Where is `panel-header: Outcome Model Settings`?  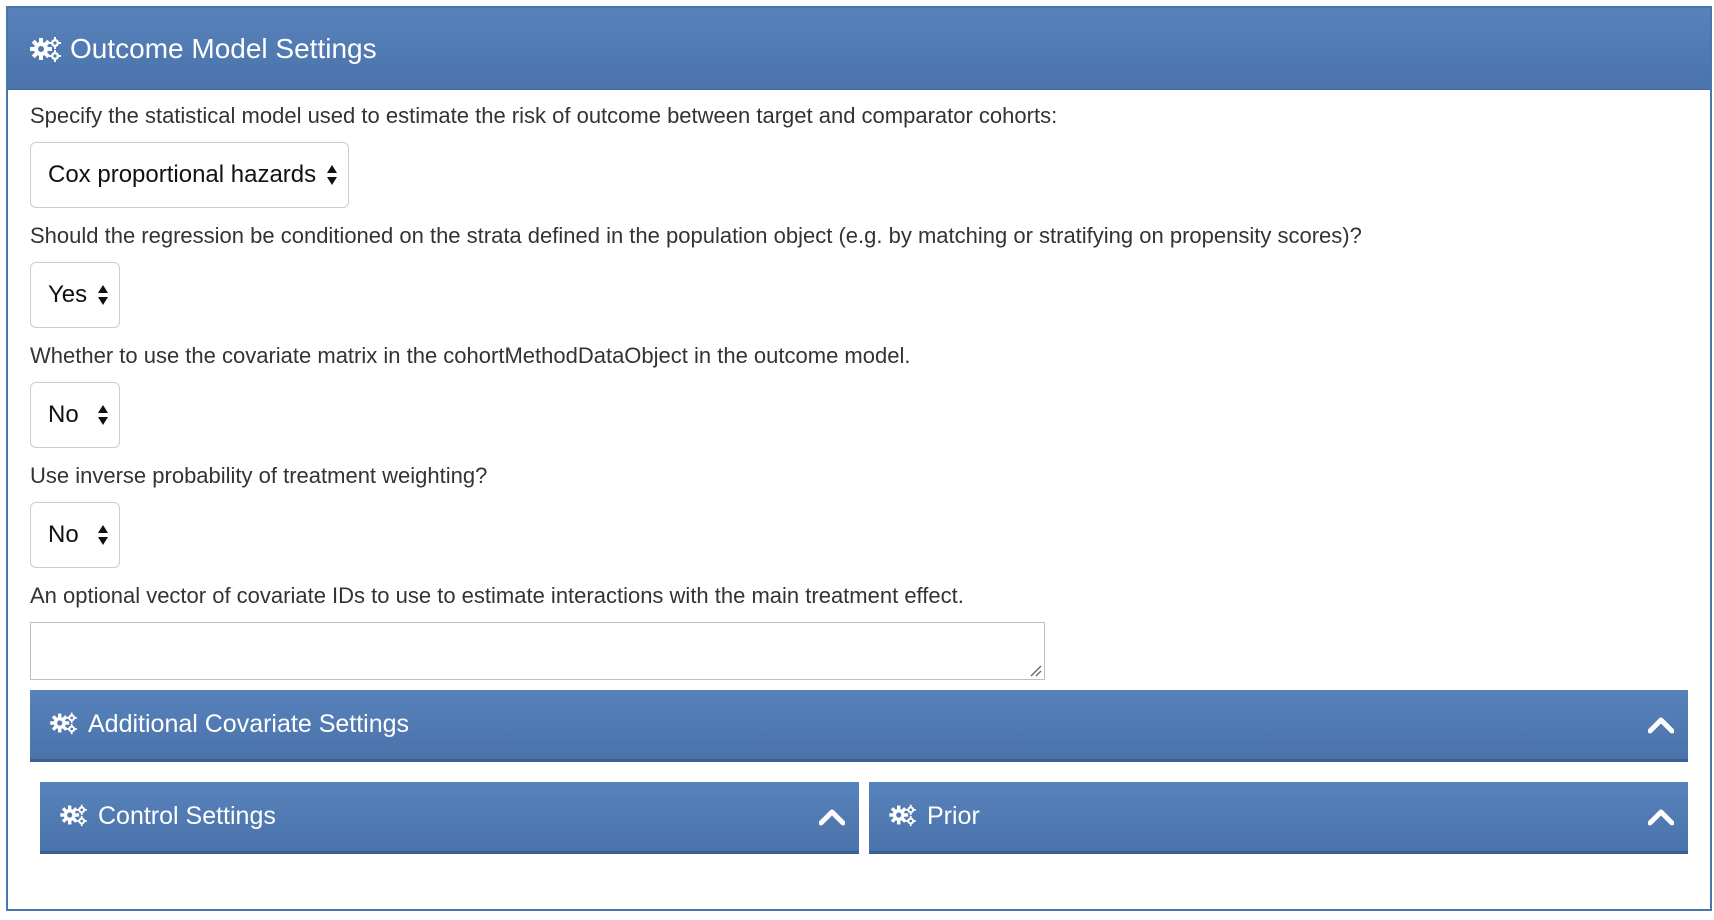 panel-header: Outcome Model Settings is located at coordinates (859, 49).